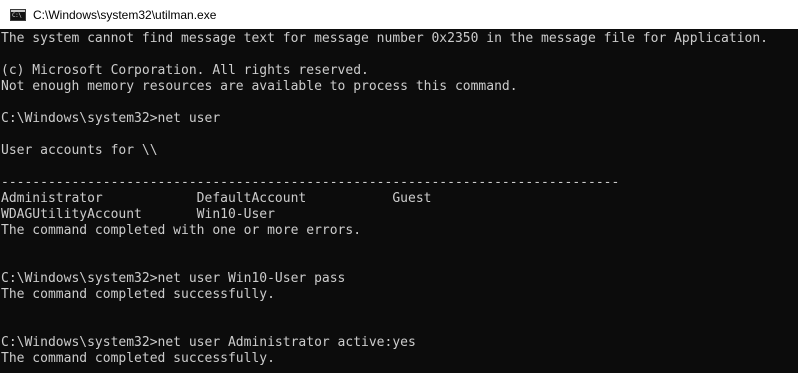  I want to click on title-bar: C:\Windows\system32\utilman.exe, so click(399, 14).